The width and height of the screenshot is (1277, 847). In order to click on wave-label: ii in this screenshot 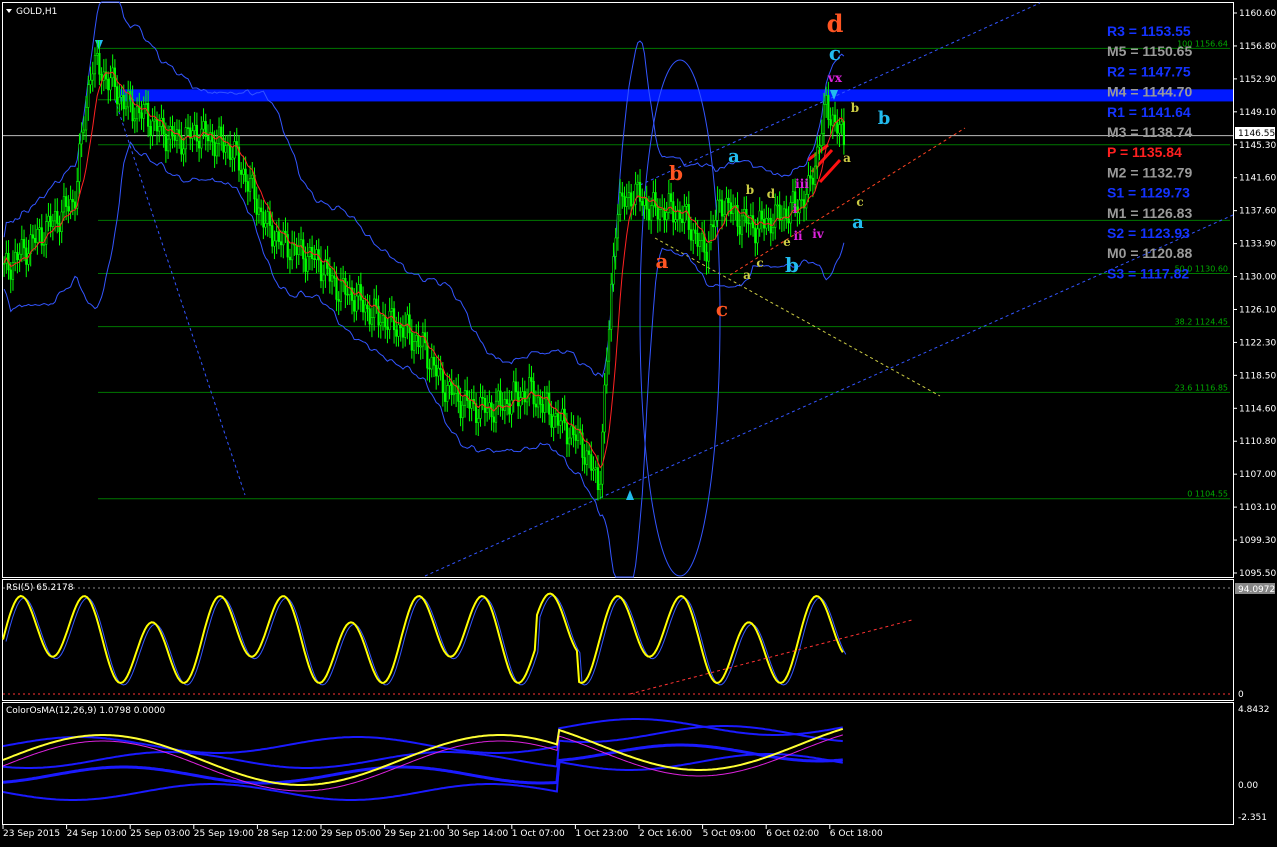, I will do `click(798, 236)`.